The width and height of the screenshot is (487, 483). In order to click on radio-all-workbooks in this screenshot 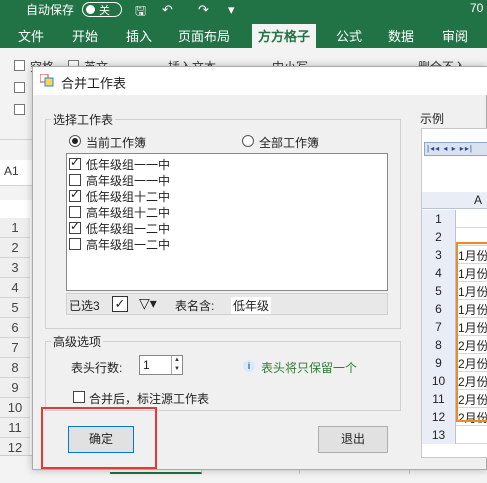, I will do `click(248, 141)`.